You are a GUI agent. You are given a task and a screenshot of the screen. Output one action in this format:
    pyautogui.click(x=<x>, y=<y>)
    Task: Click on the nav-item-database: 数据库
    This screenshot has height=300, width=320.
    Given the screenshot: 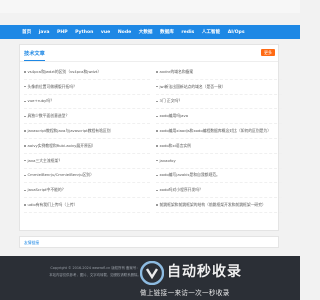 What is the action you would take?
    pyautogui.click(x=167, y=32)
    